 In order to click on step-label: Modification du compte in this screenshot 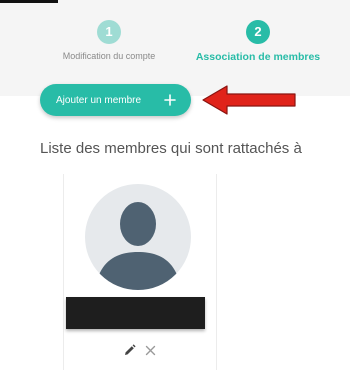, I will do `click(109, 56)`.